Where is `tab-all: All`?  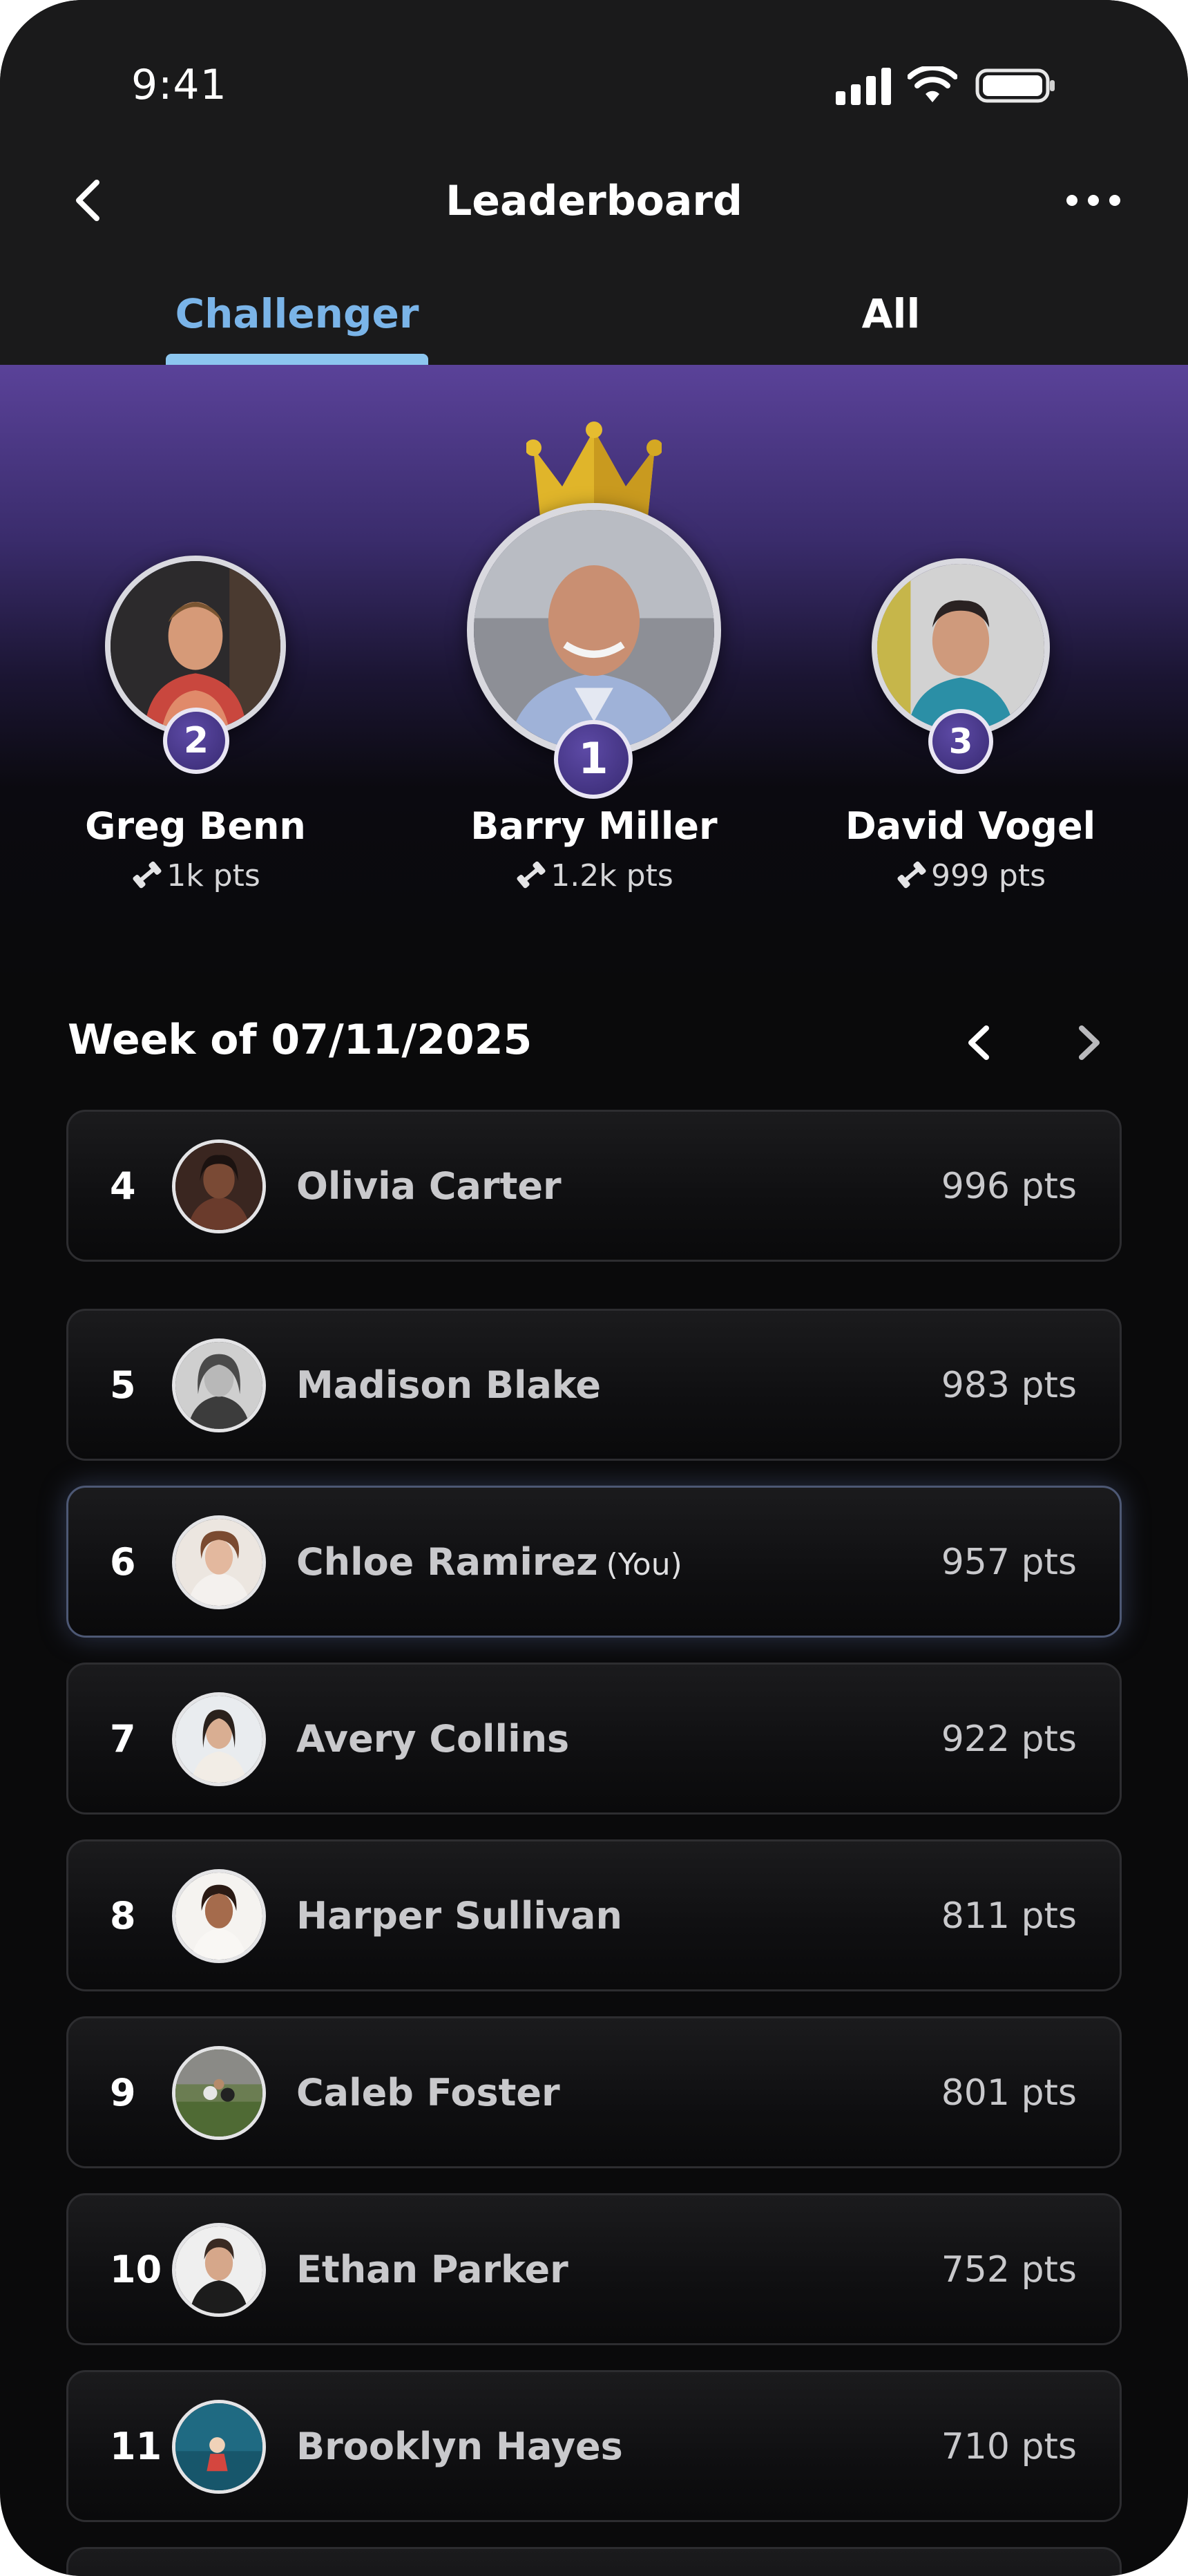 tab-all: All is located at coordinates (891, 313).